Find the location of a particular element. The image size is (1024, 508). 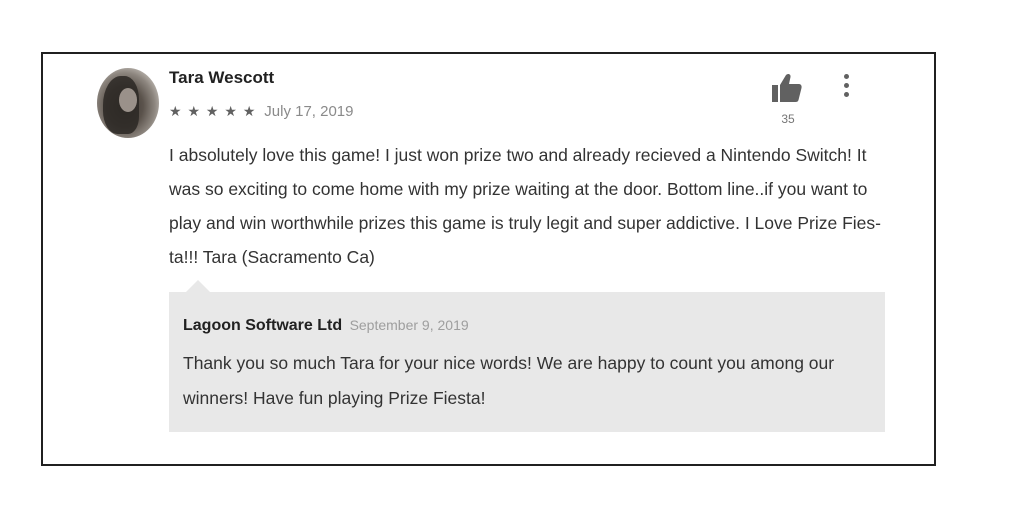

user-avatar is located at coordinates (128, 103).